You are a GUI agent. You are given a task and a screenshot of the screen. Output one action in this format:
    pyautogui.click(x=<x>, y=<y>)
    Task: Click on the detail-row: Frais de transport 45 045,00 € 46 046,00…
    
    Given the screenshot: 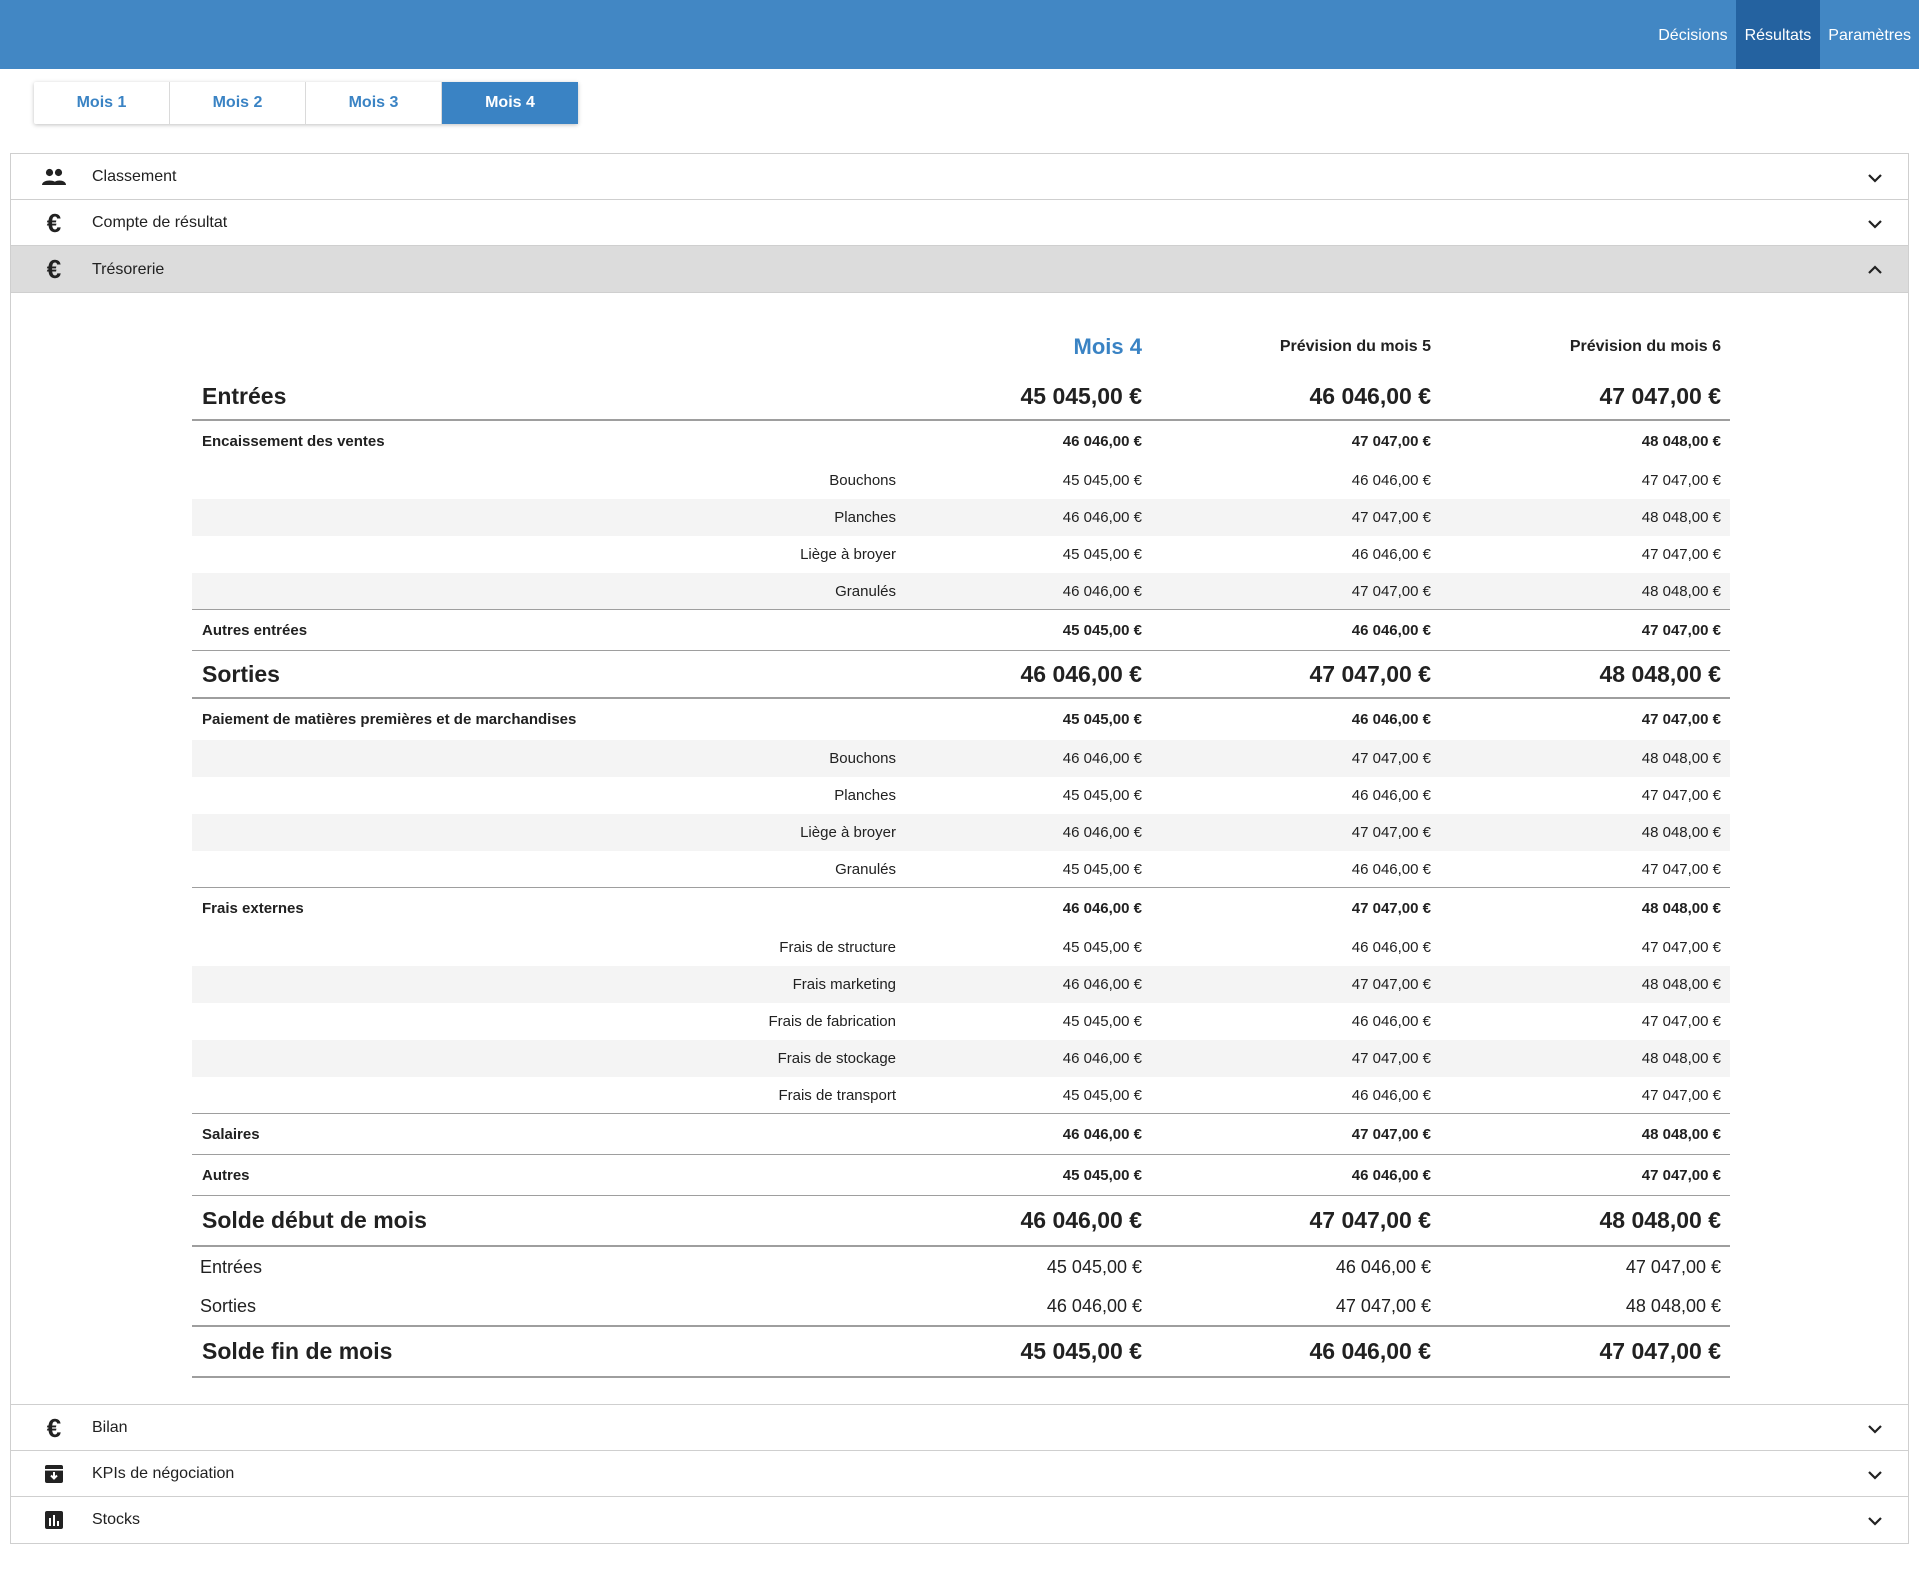 What is the action you would take?
    pyautogui.click(x=961, y=1095)
    